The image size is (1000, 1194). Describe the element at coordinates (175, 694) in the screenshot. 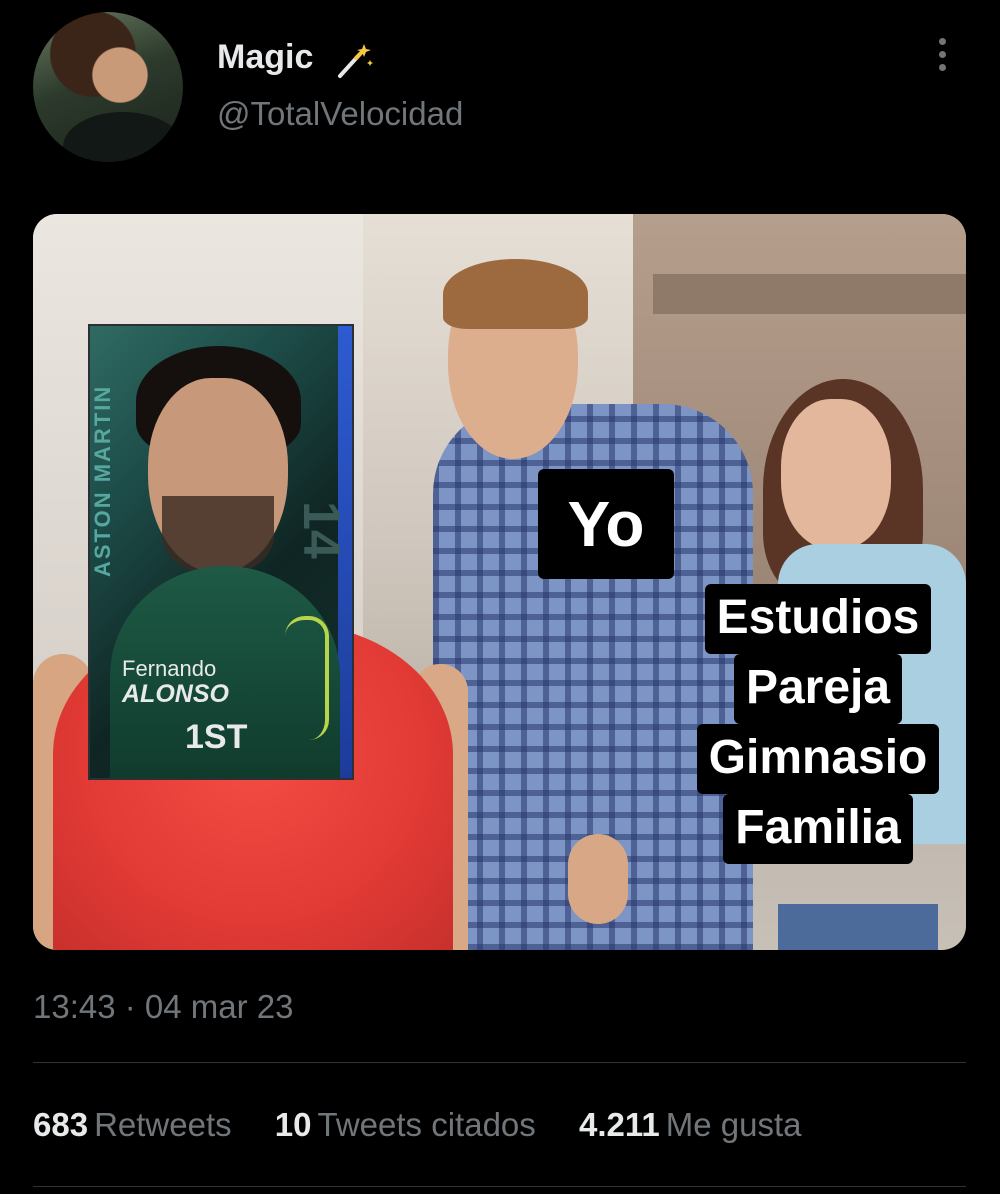

I see `card-last-name: ALONSO` at that location.